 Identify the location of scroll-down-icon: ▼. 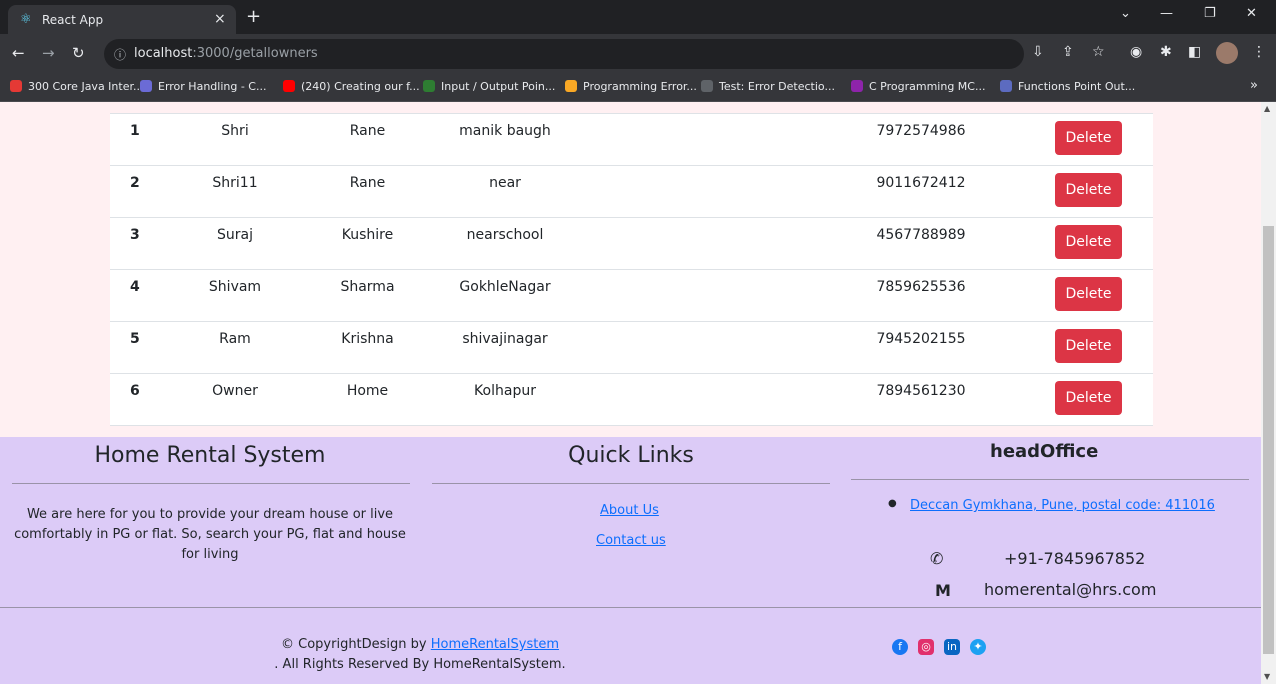
(1267, 676).